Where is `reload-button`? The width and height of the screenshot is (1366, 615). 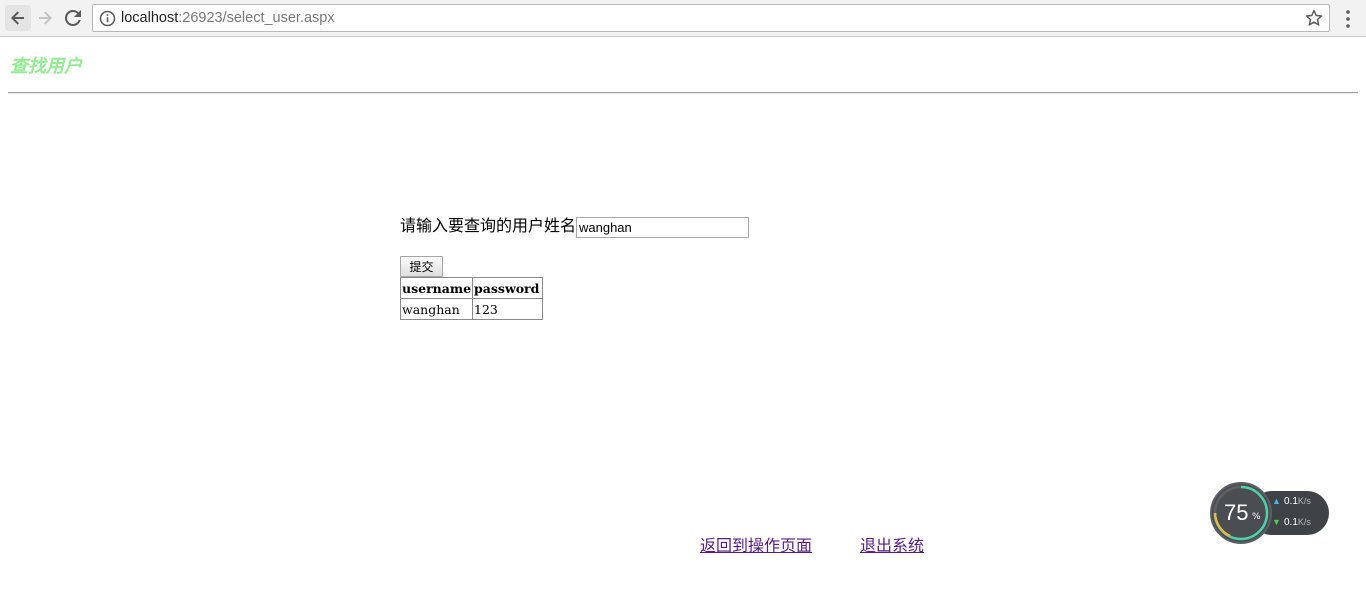 reload-button is located at coordinates (73, 18).